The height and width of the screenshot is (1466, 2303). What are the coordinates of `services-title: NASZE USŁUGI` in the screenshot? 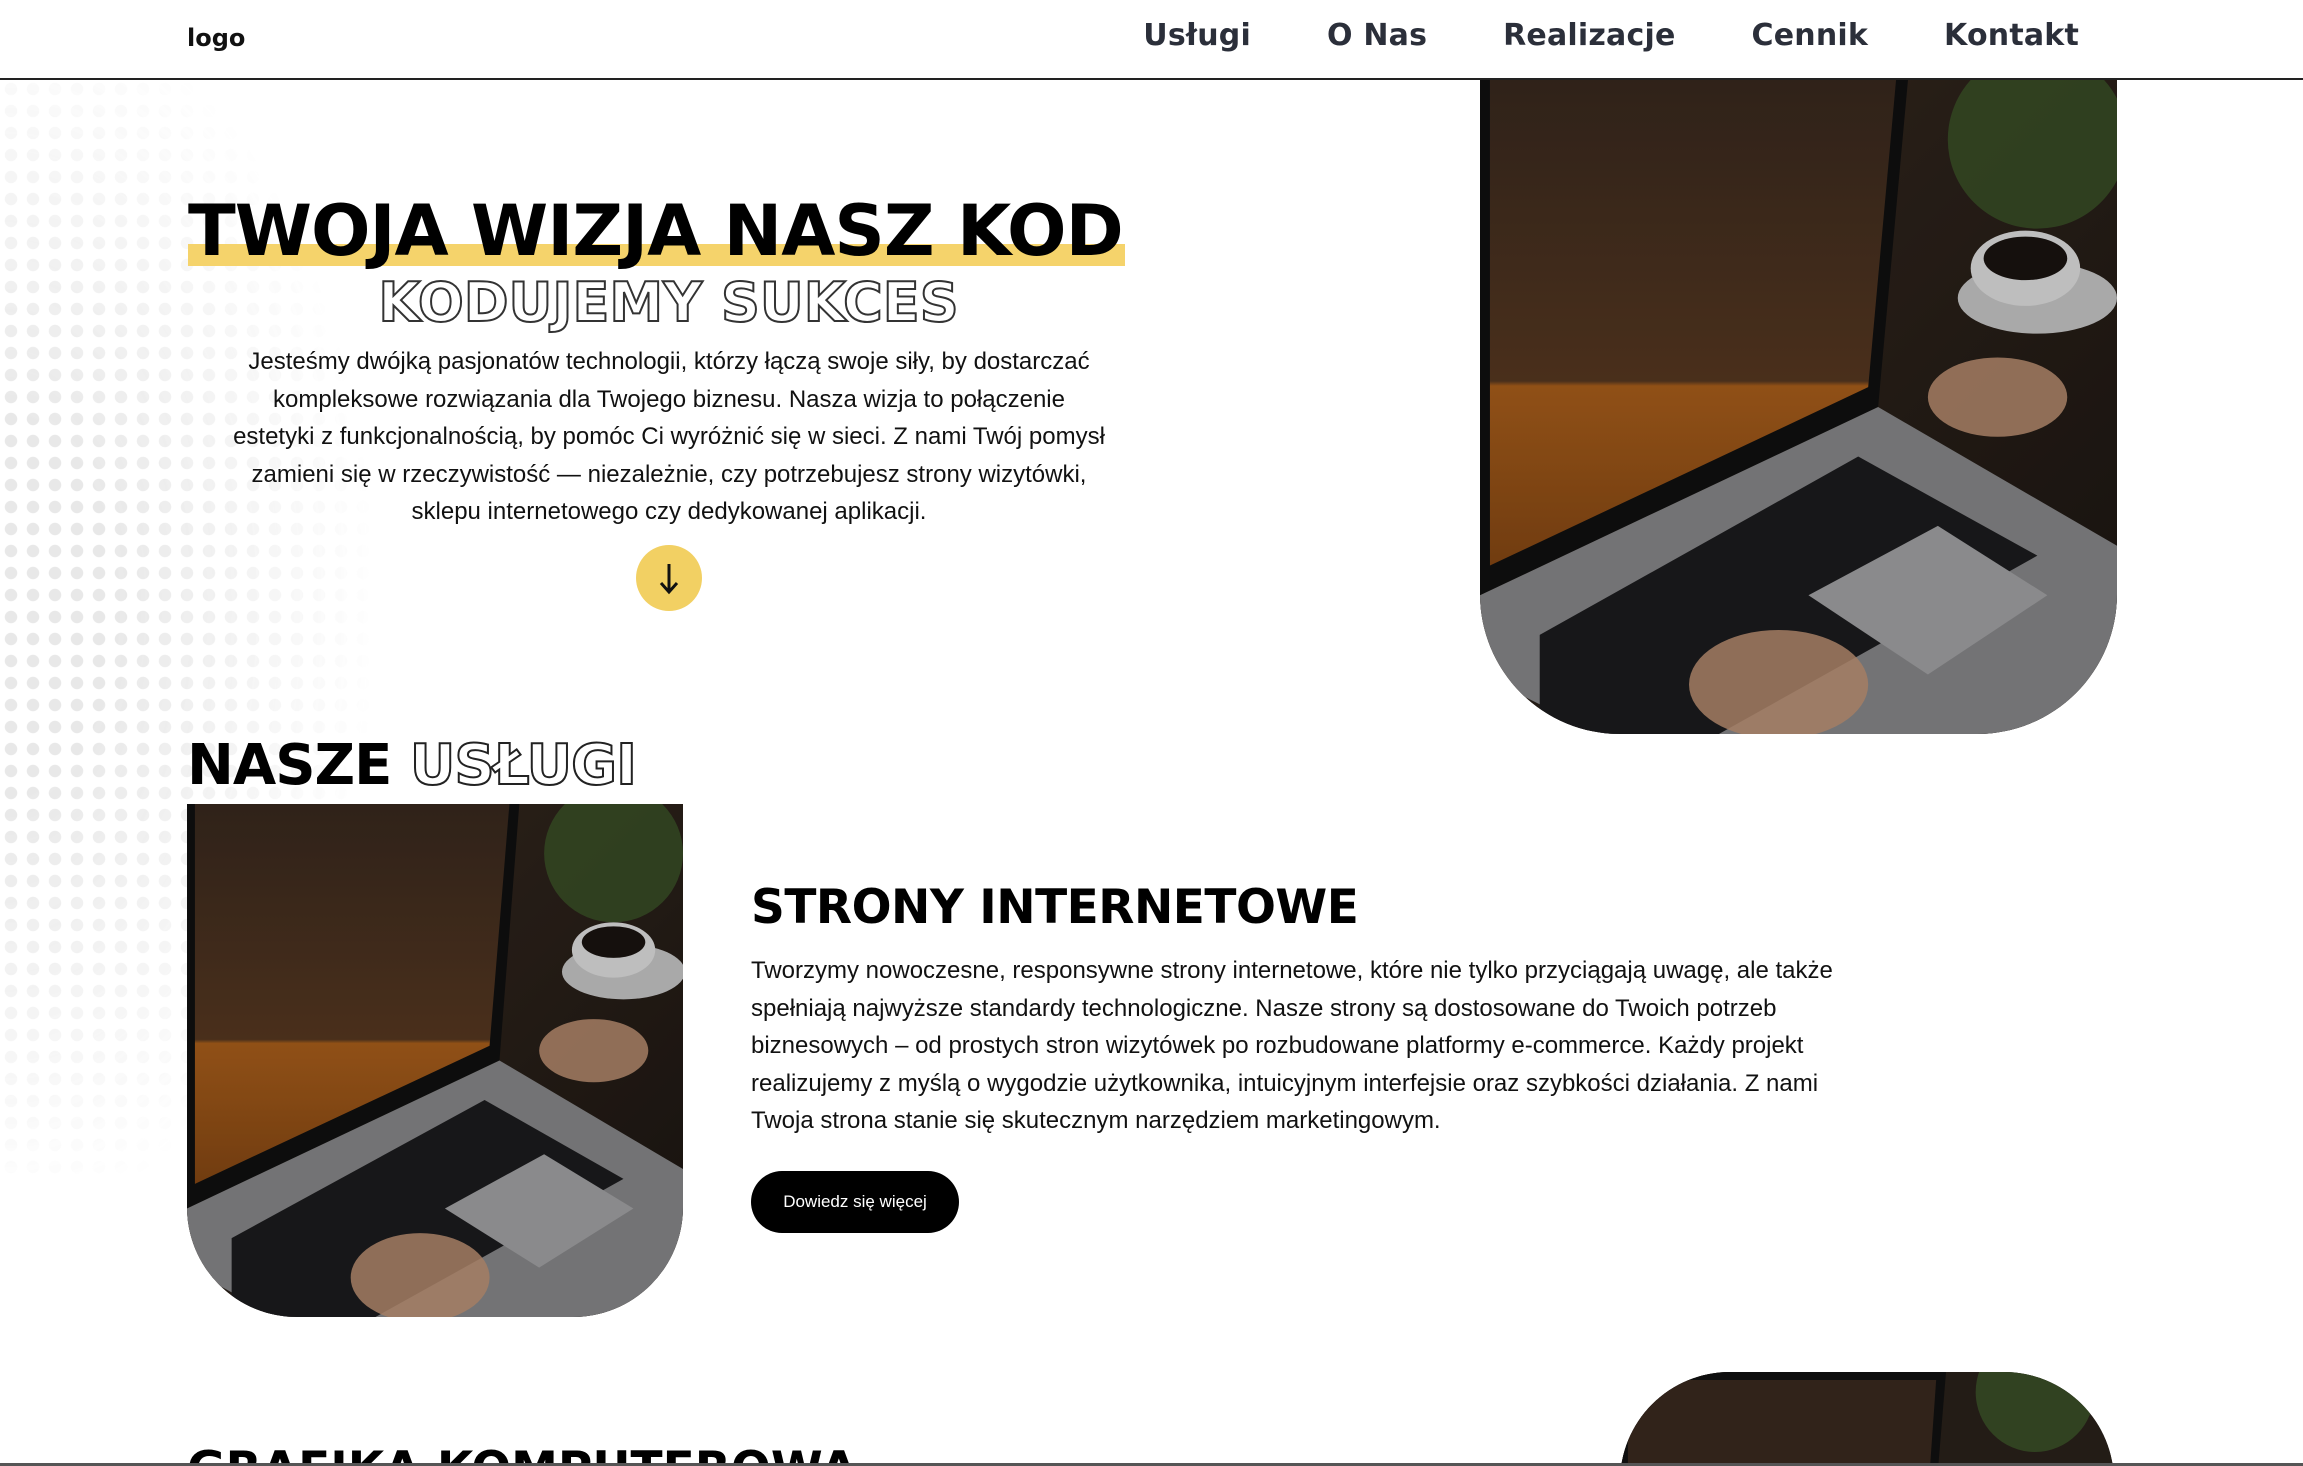 It's located at (412, 766).